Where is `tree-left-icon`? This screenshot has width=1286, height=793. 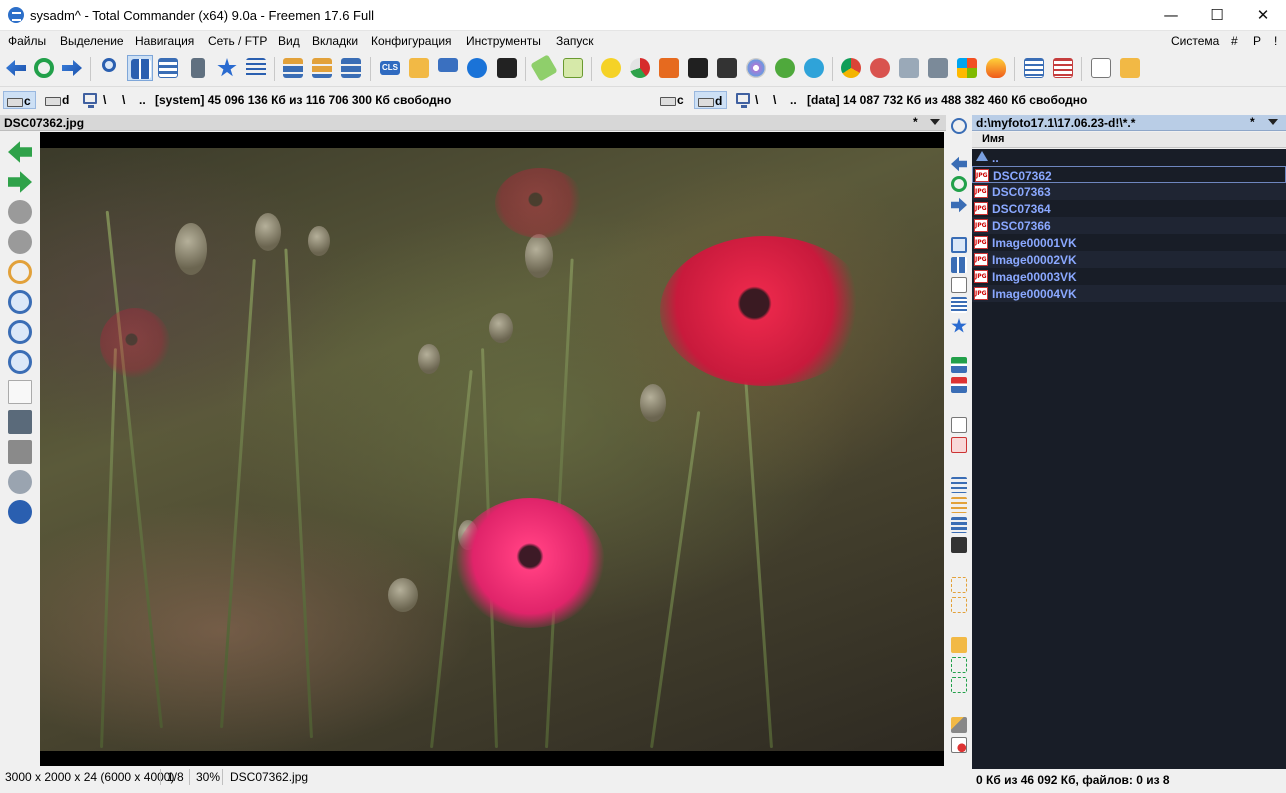
tree-left-icon is located at coordinates (293, 68).